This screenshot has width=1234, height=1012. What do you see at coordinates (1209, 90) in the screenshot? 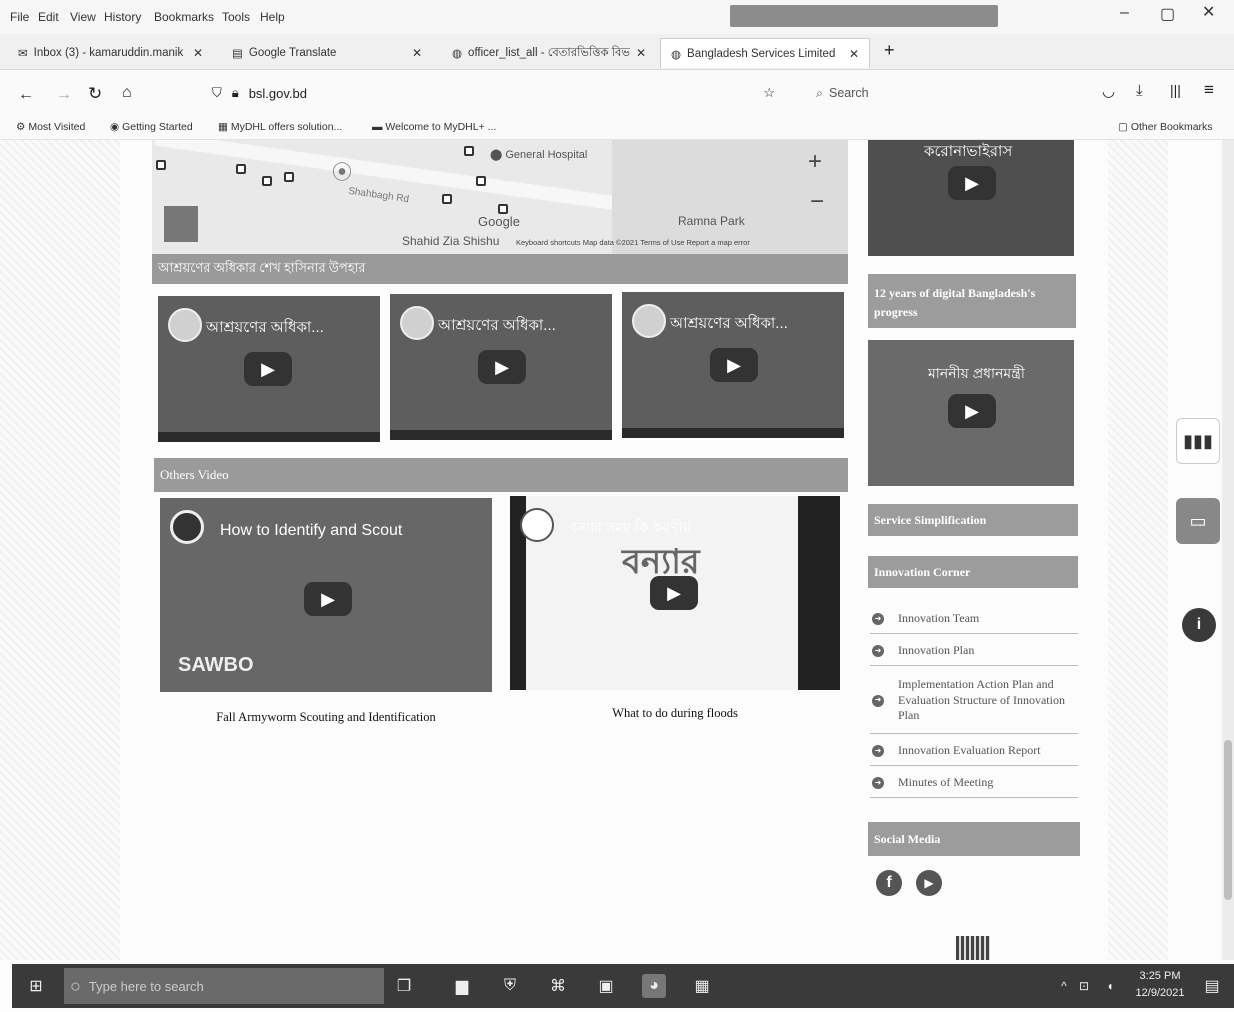
I see `menu-icon: ≡` at bounding box center [1209, 90].